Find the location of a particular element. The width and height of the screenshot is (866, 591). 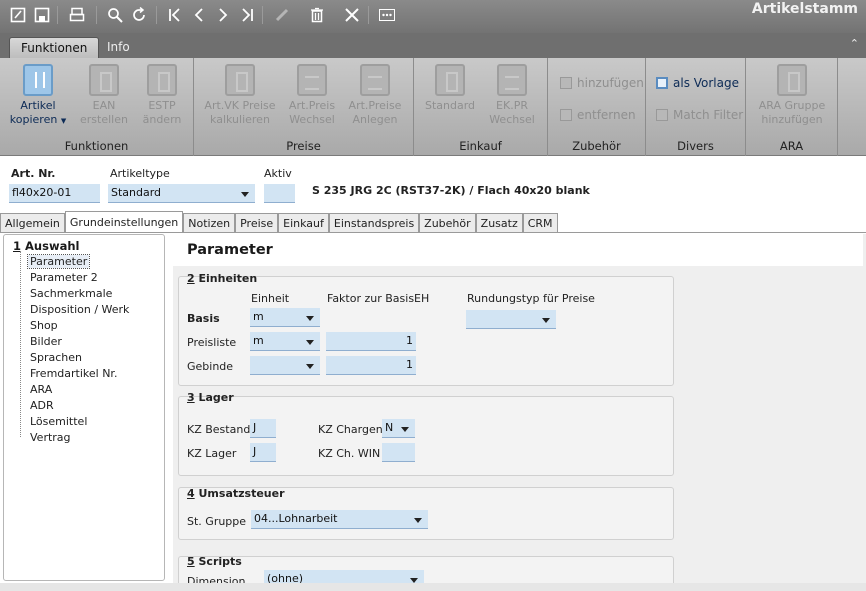

tab-notizen: Notizen is located at coordinates (209, 222).